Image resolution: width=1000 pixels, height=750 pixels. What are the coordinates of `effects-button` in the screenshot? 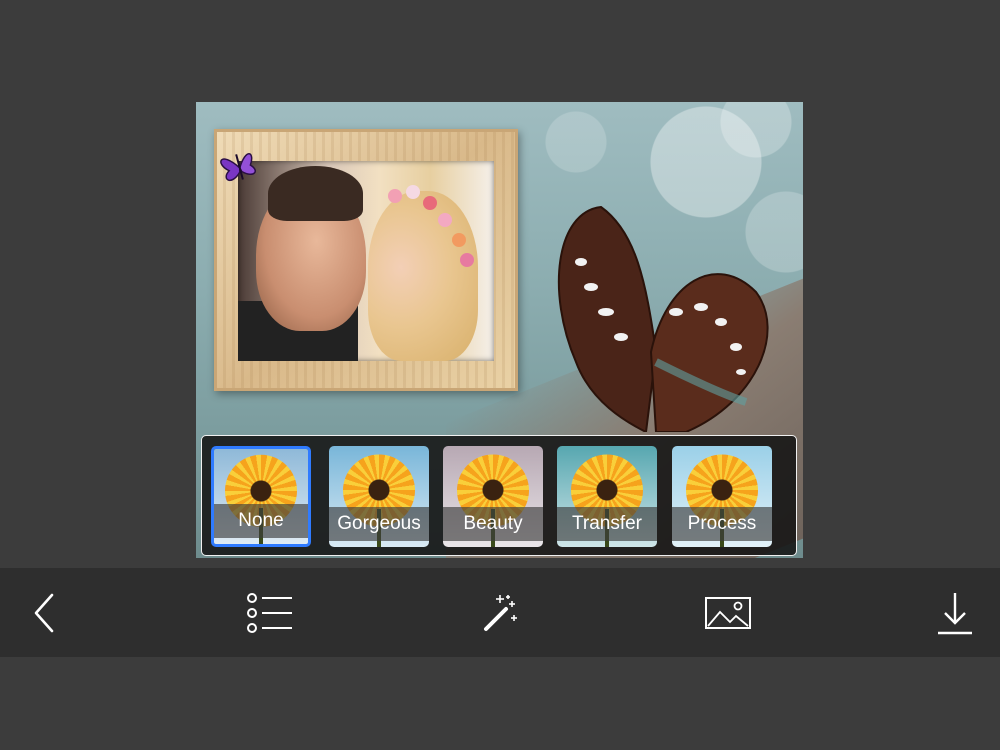 It's located at (500, 612).